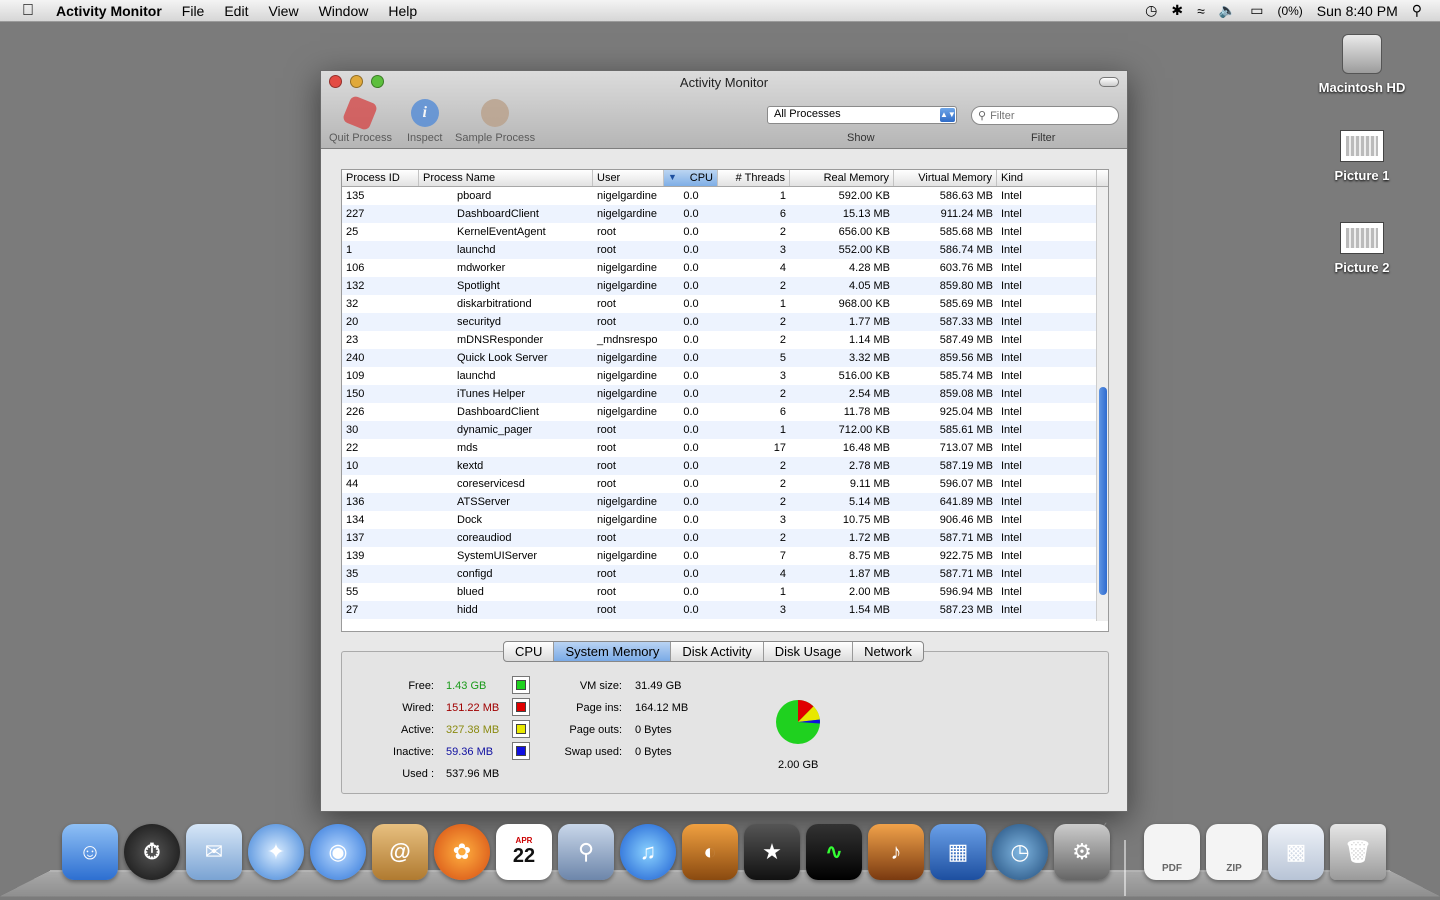 This screenshot has width=1440, height=900. What do you see at coordinates (1362, 87) in the screenshot?
I see `desktop-icon-label: Macintosh HD` at bounding box center [1362, 87].